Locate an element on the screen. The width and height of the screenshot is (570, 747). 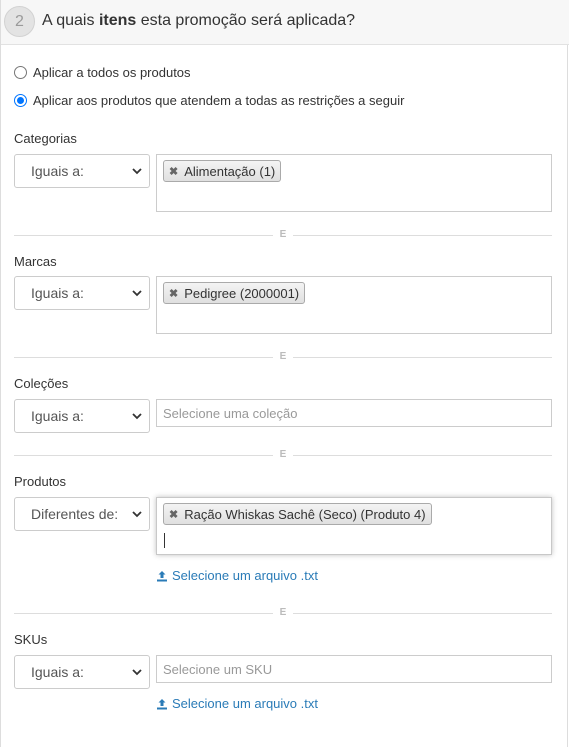
title-suffix: esta promoção será aplicada? is located at coordinates (246, 20).